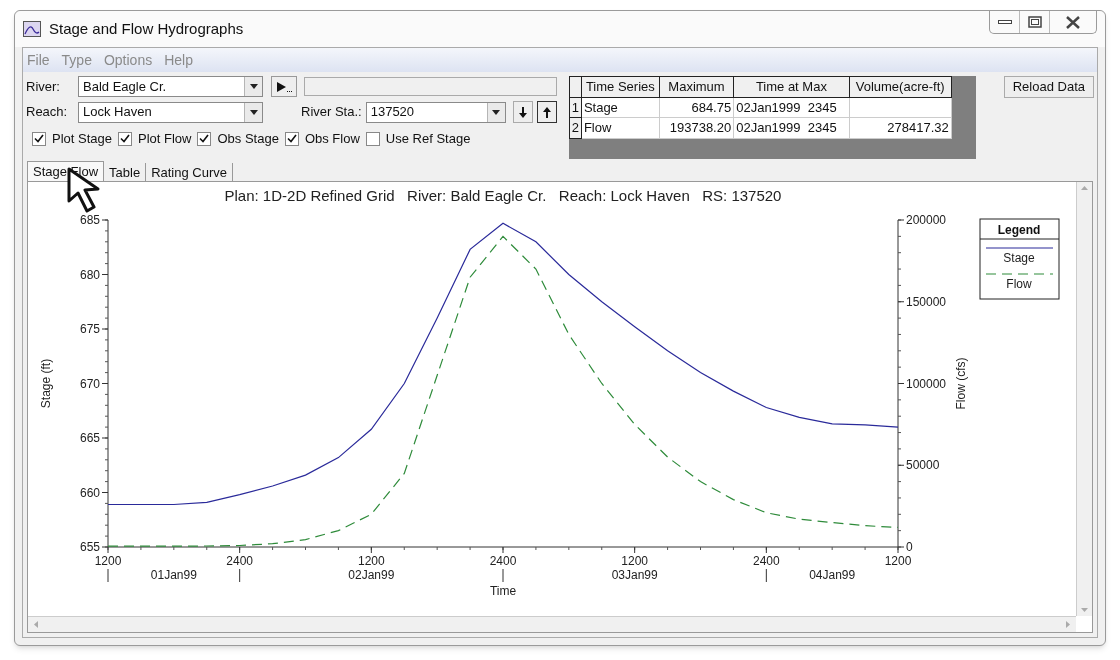 The height and width of the screenshot is (660, 1120). I want to click on table-cell: Flow, so click(620, 127).